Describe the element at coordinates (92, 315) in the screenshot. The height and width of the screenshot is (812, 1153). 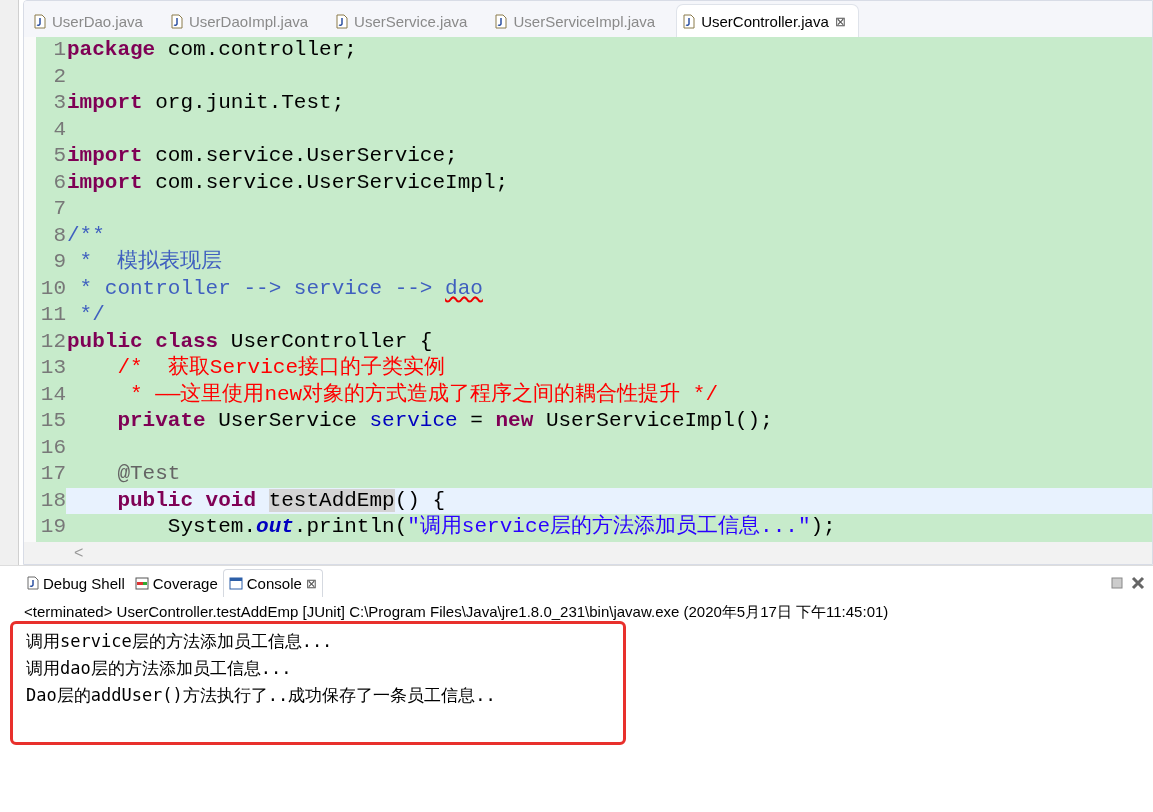
I see `code-line: */` at that location.